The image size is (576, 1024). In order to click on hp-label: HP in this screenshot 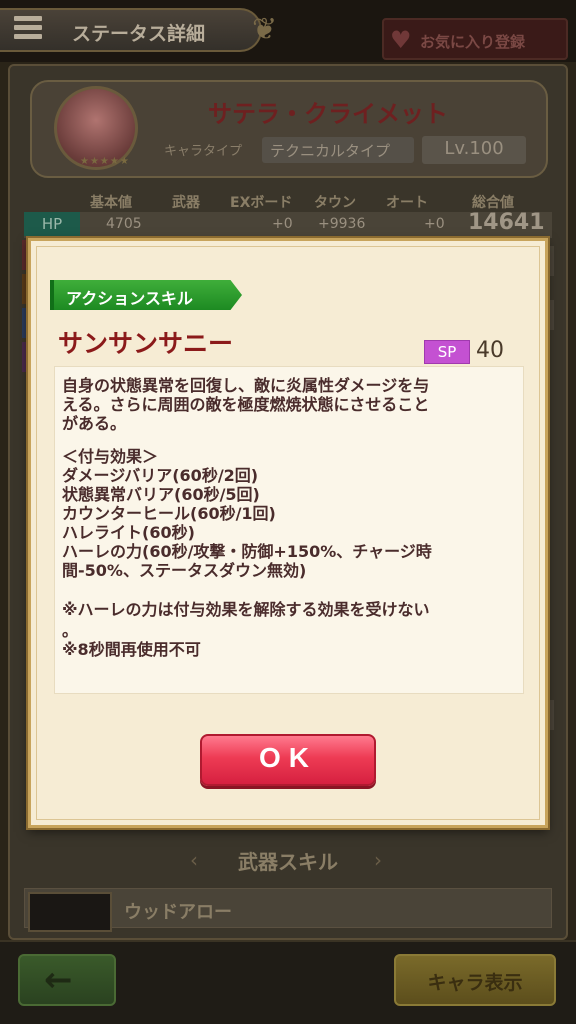, I will do `click(52, 224)`.